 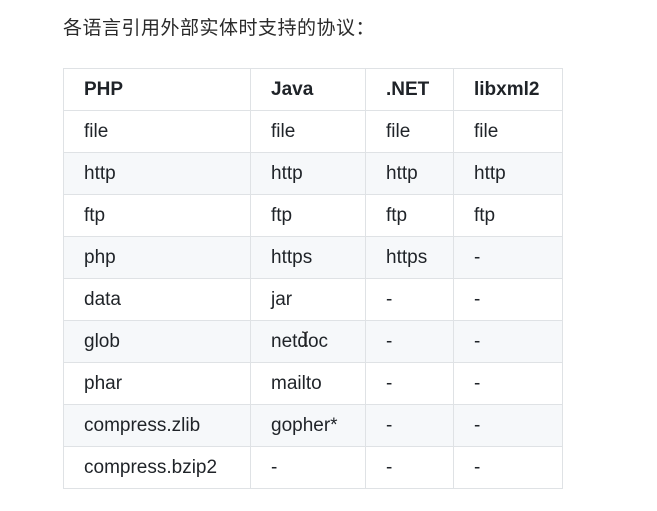 I want to click on cell-java: gopher*, so click(x=308, y=425).